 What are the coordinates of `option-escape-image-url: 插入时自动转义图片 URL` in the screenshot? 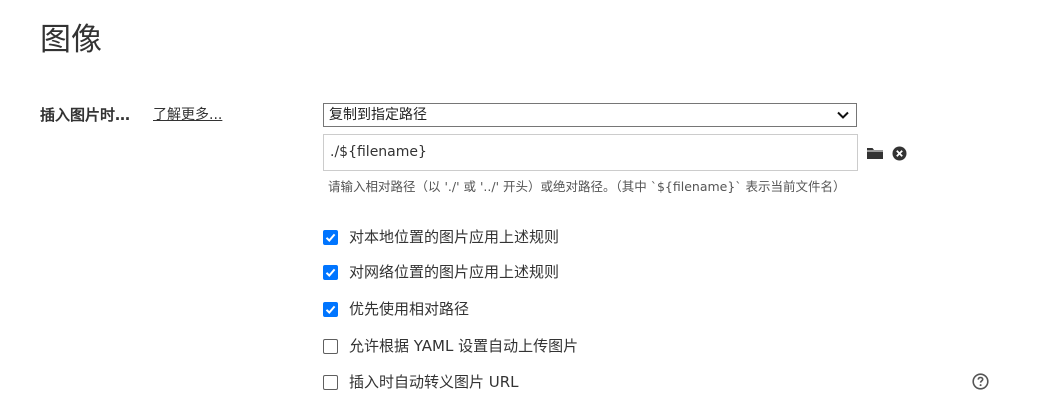 It's located at (421, 382).